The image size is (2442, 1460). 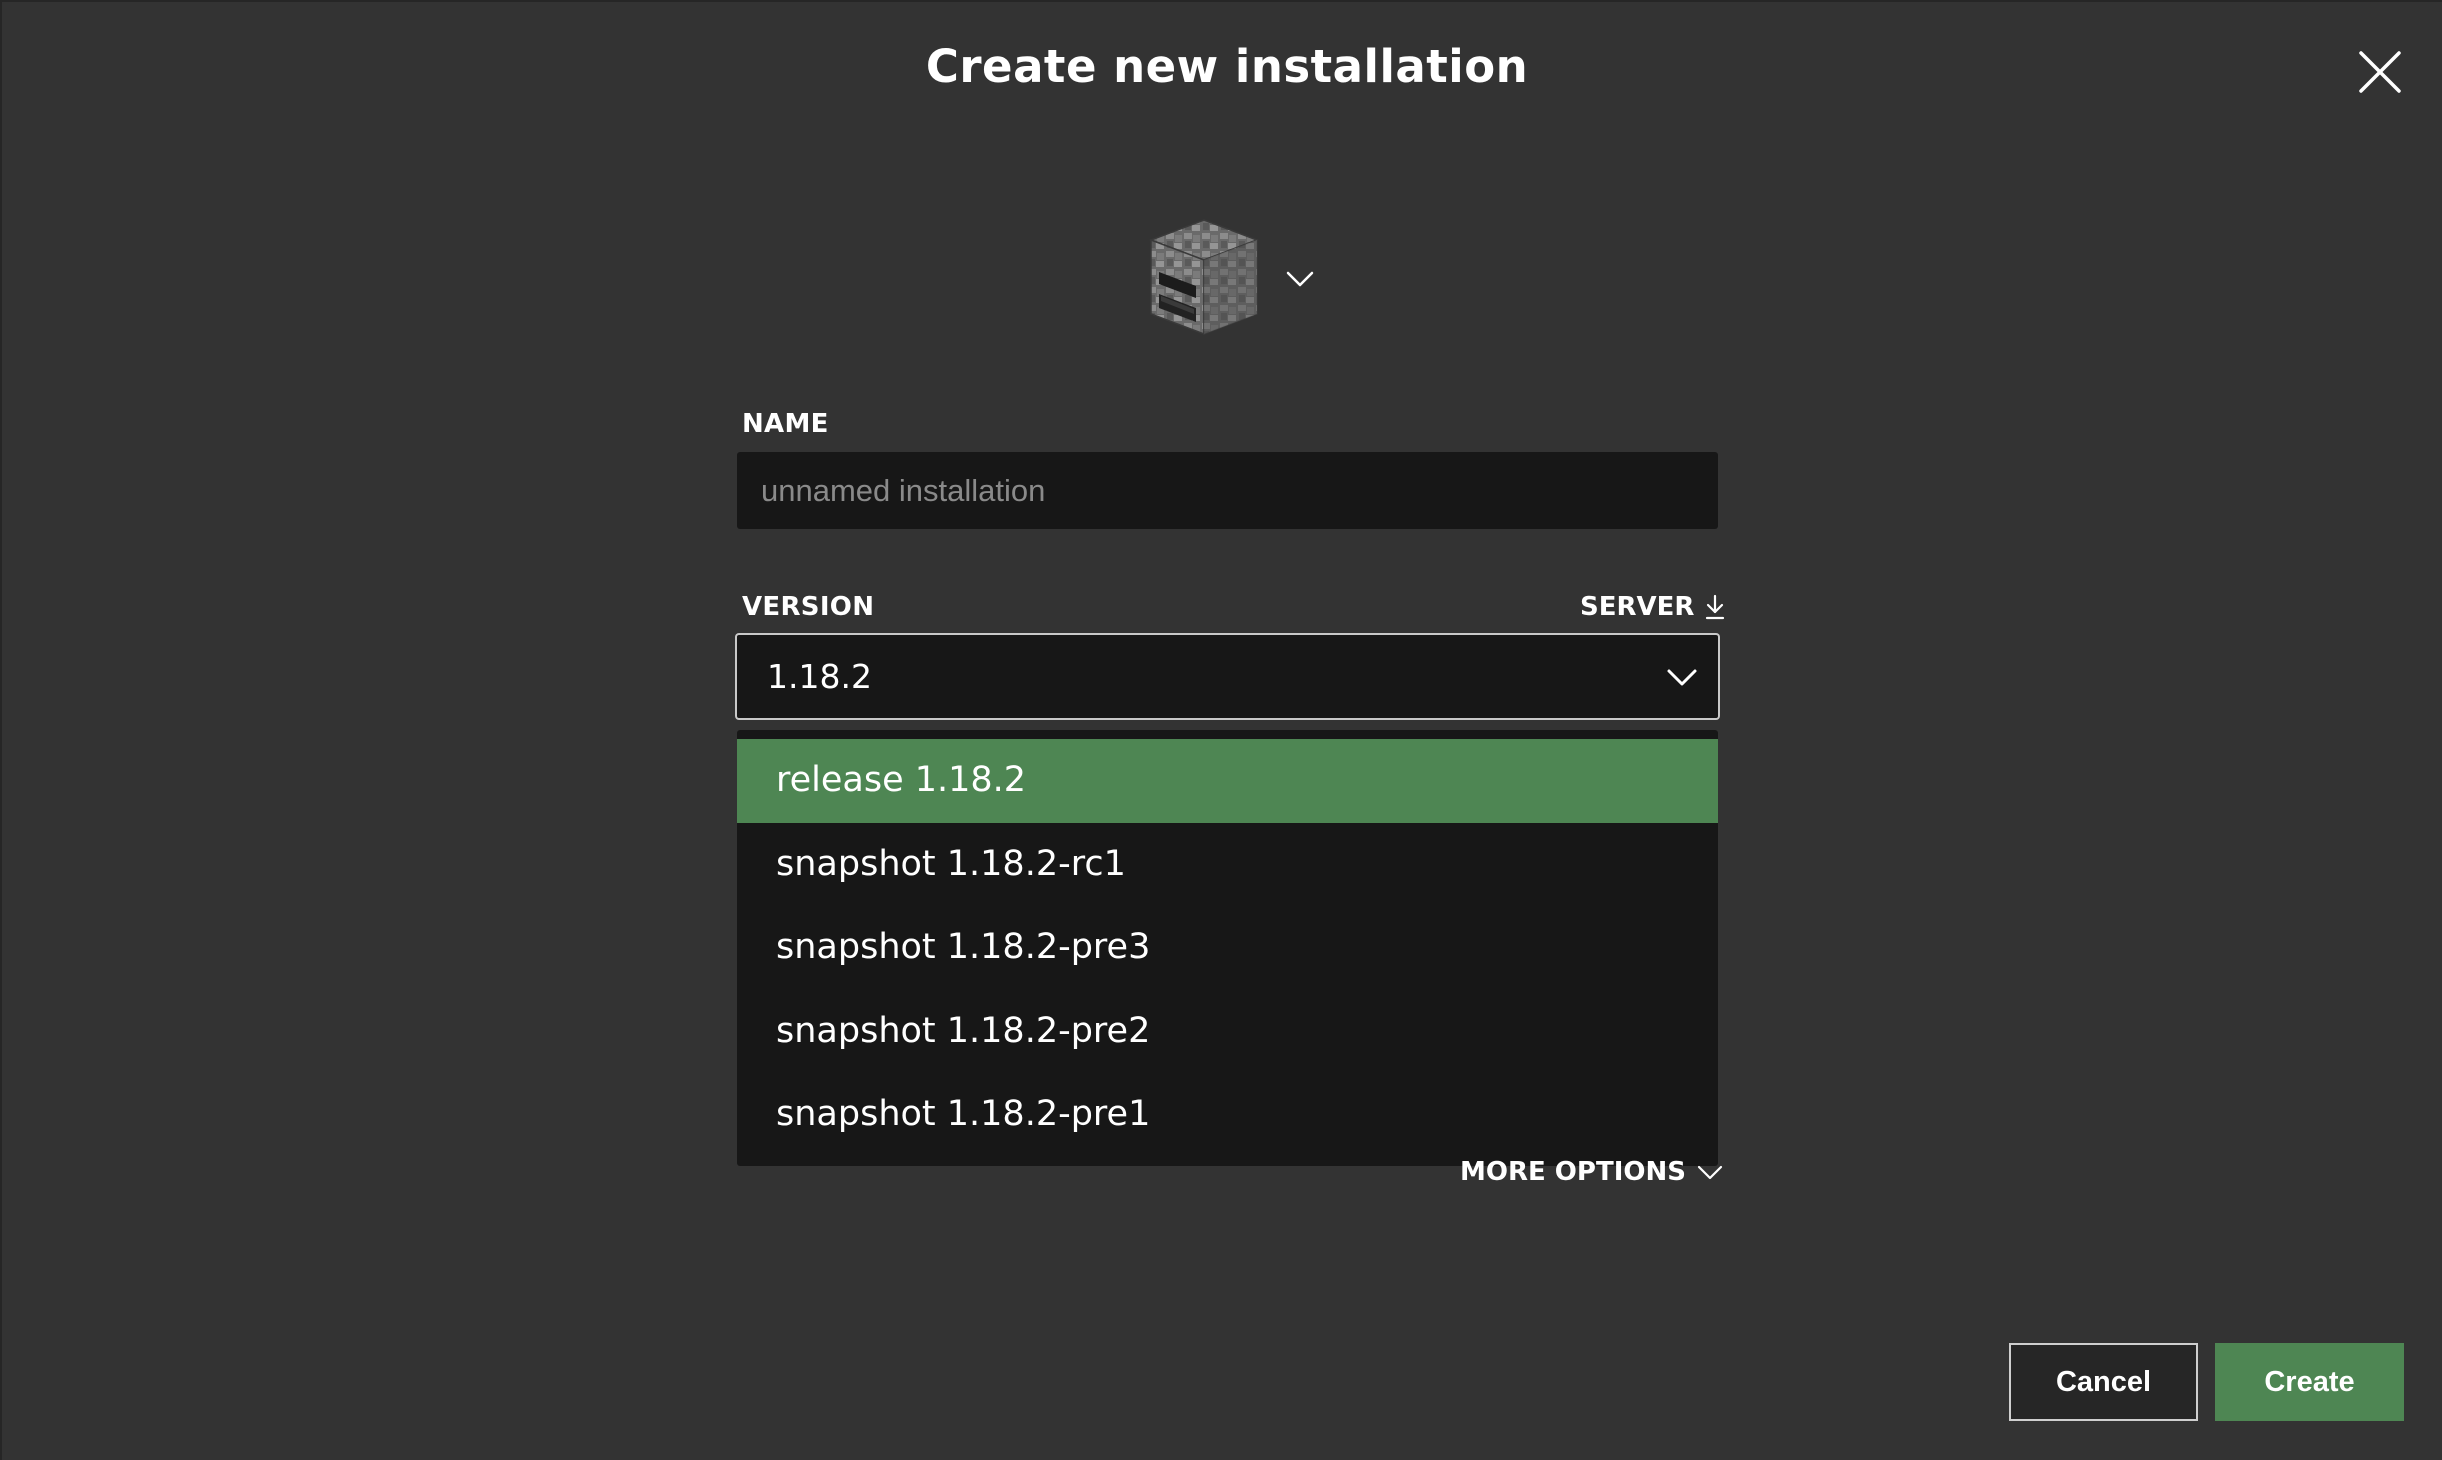 I want to click on furnace-icon, so click(x=1204, y=277).